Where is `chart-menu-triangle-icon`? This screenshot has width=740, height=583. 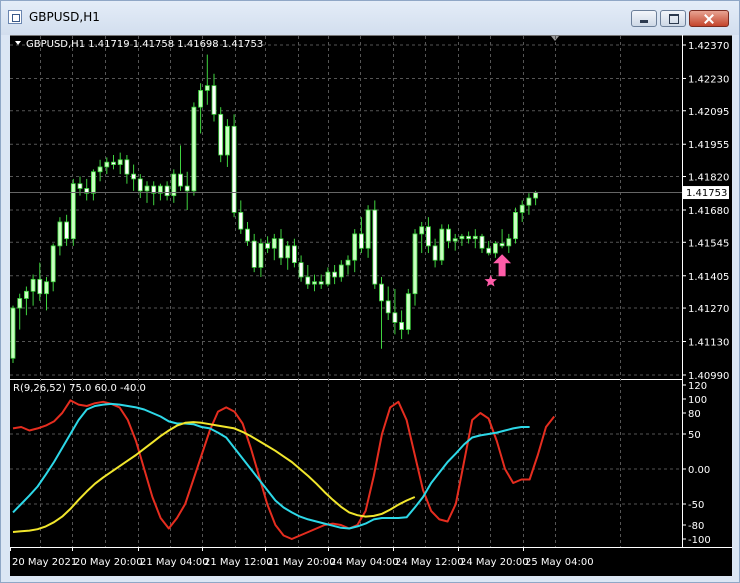
chart-menu-triangle-icon is located at coordinates (18, 43).